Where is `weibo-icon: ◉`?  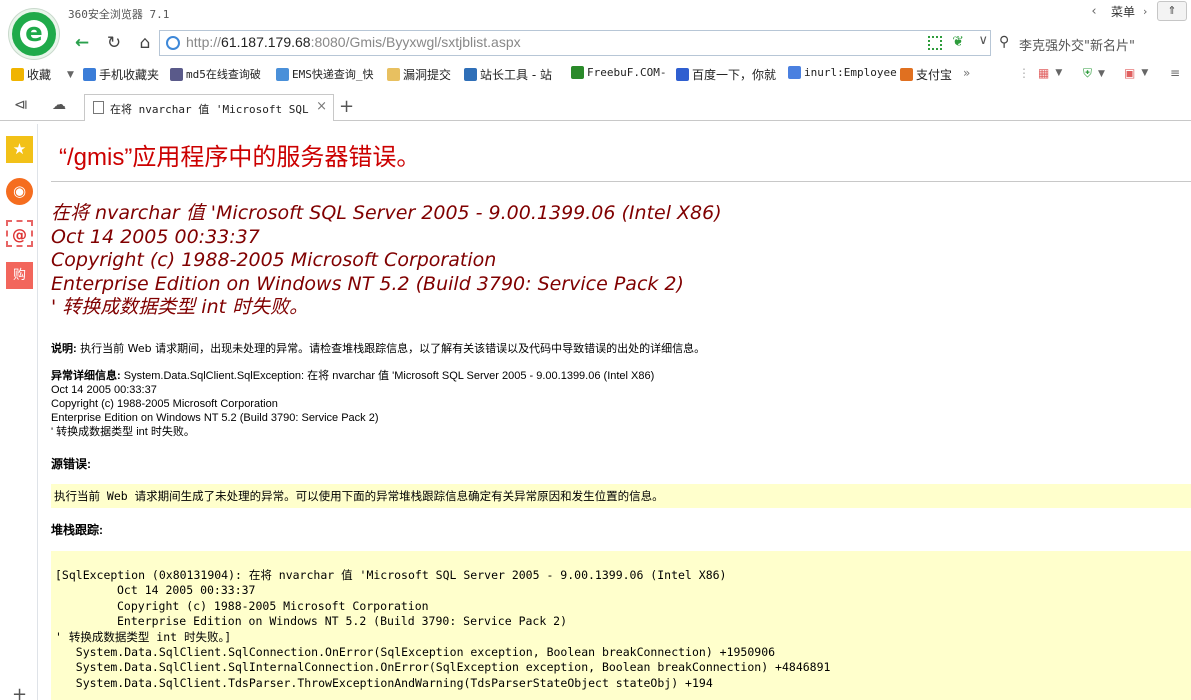
weibo-icon: ◉ is located at coordinates (19, 191).